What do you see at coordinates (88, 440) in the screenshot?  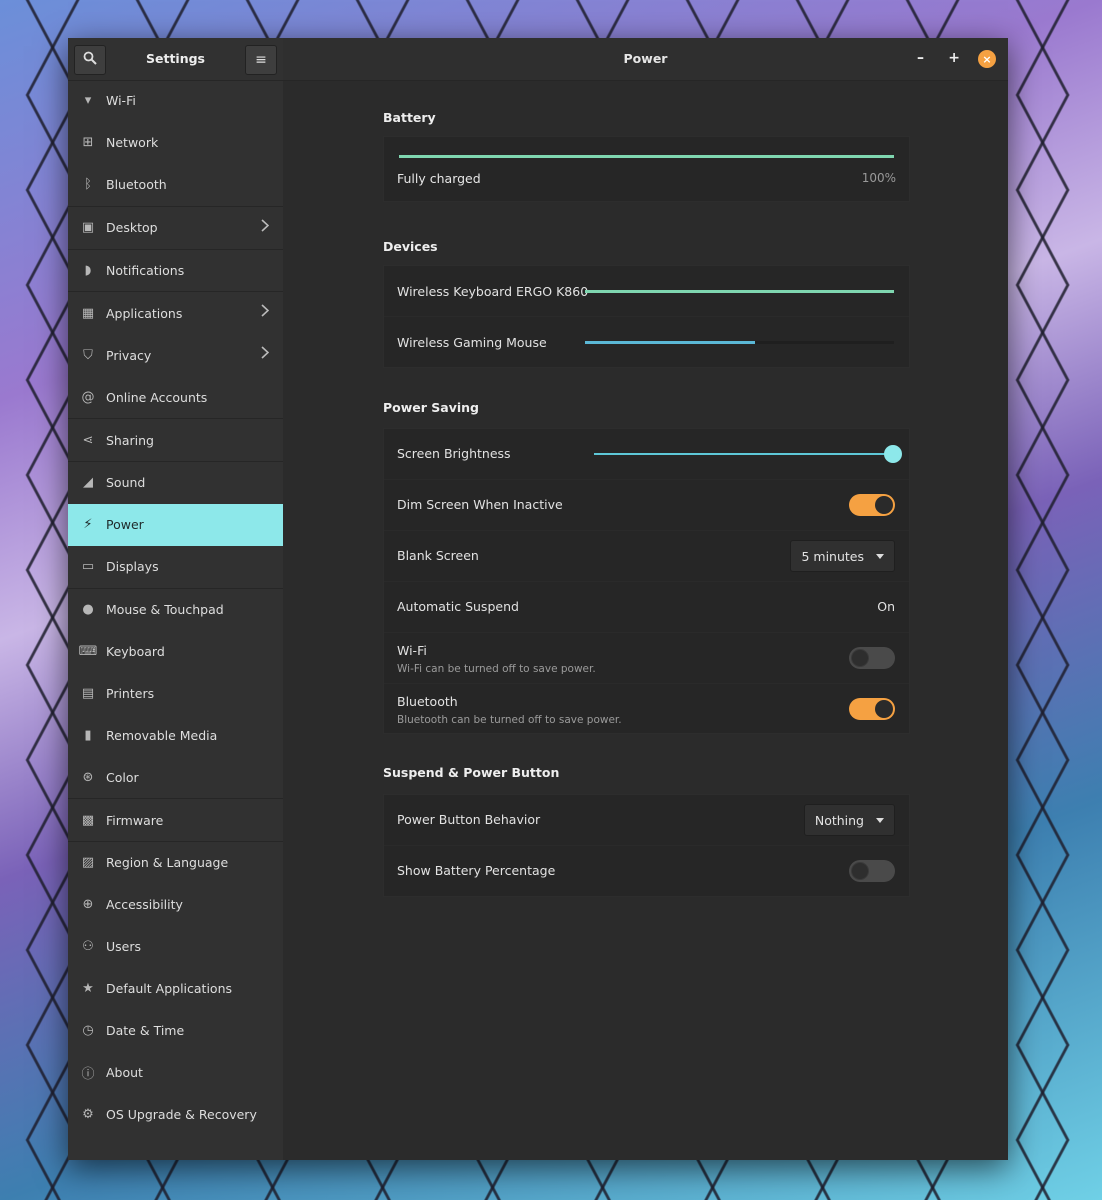 I see `sharing-icon: ⋖` at bounding box center [88, 440].